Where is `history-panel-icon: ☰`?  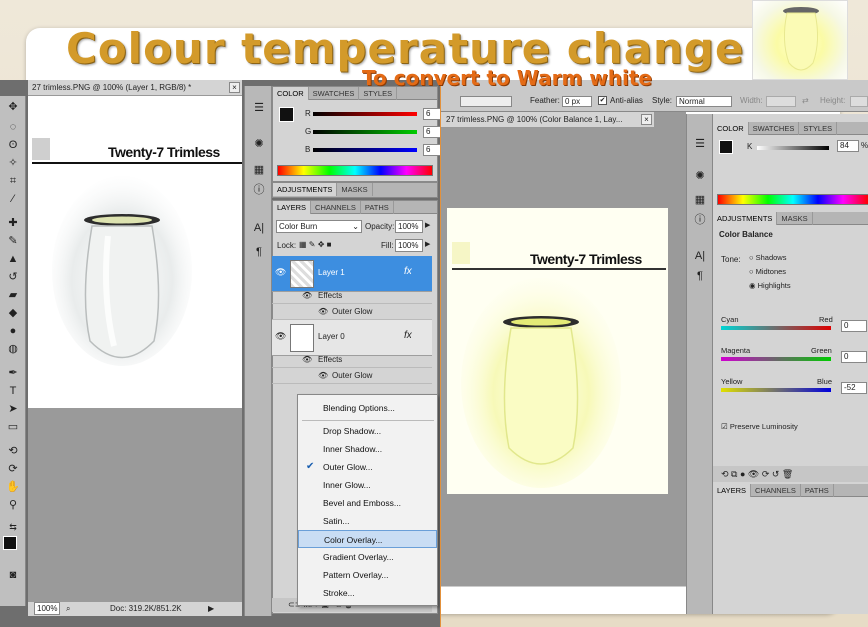
history-panel-icon: ☰ is located at coordinates (259, 108).